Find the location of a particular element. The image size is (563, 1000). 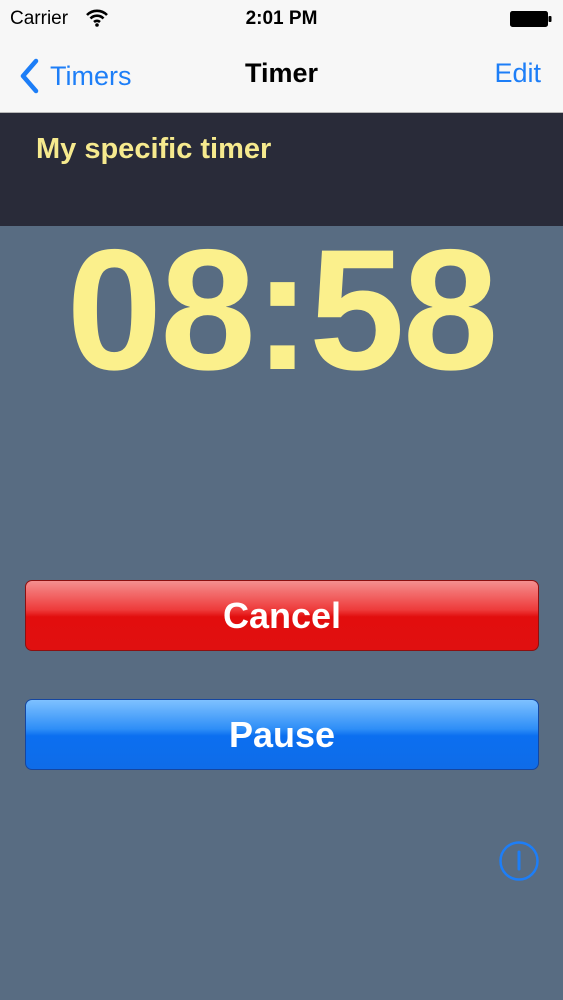

battery-icon is located at coordinates (531, 19).